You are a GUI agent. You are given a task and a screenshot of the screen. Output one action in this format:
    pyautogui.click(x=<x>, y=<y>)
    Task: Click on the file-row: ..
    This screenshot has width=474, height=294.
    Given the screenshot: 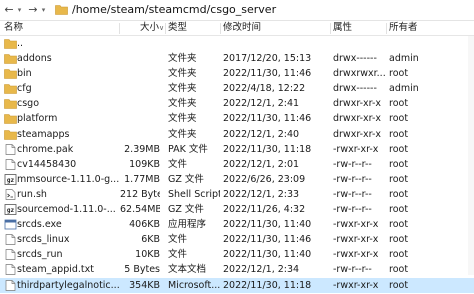 What is the action you would take?
    pyautogui.click(x=237, y=43)
    